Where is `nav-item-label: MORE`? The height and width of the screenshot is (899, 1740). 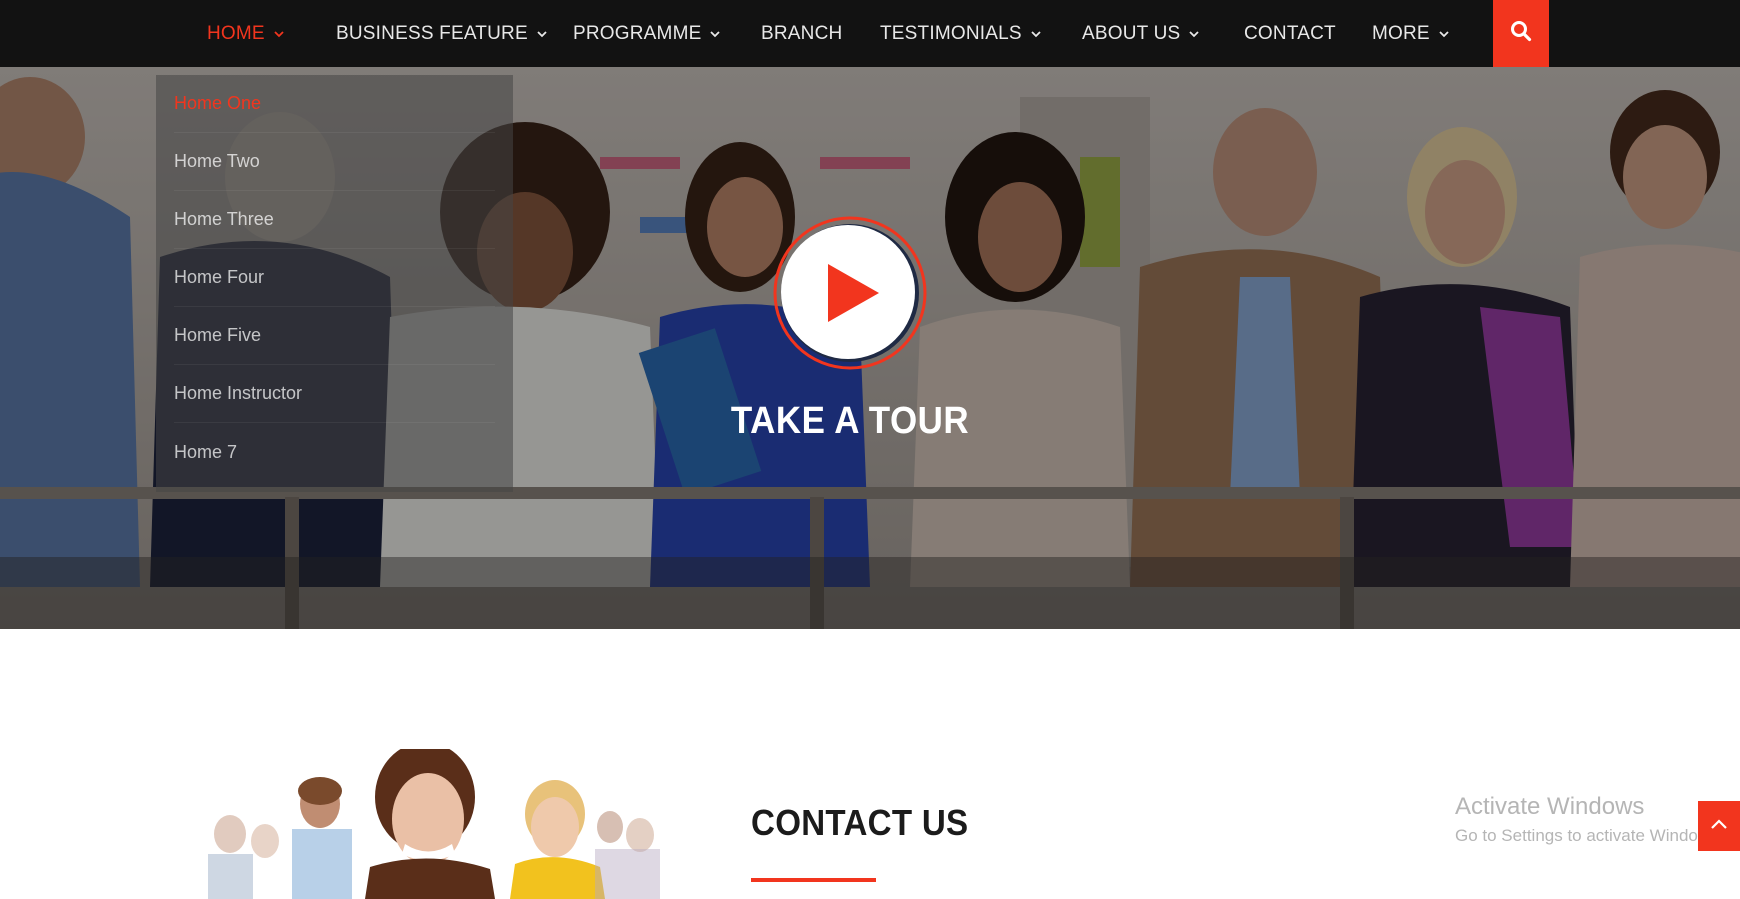 nav-item-label: MORE is located at coordinates (1401, 33).